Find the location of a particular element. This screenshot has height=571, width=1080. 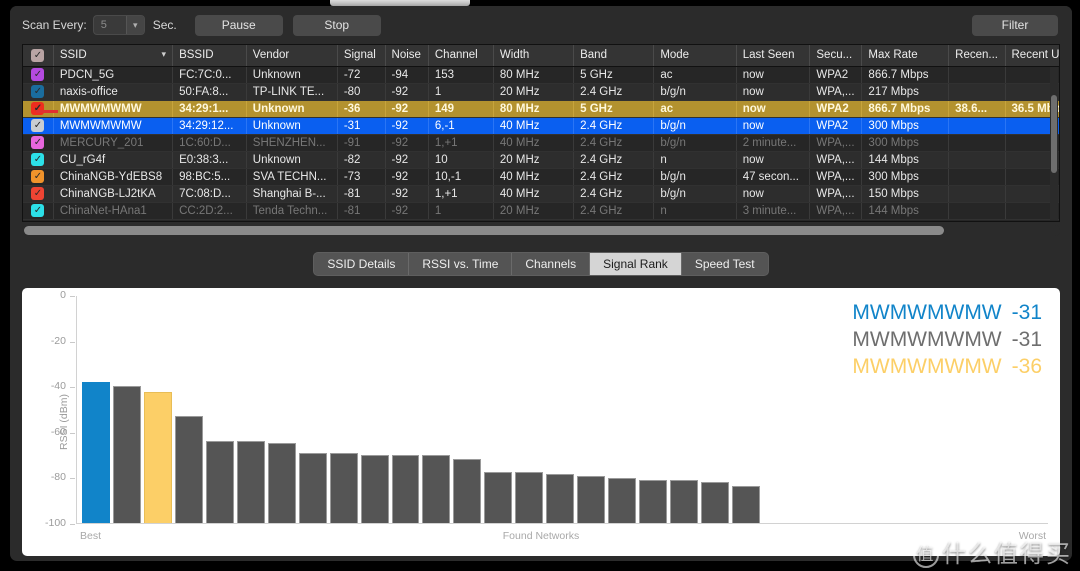

scan-interval-select: 5 ▾ is located at coordinates (118, 25).